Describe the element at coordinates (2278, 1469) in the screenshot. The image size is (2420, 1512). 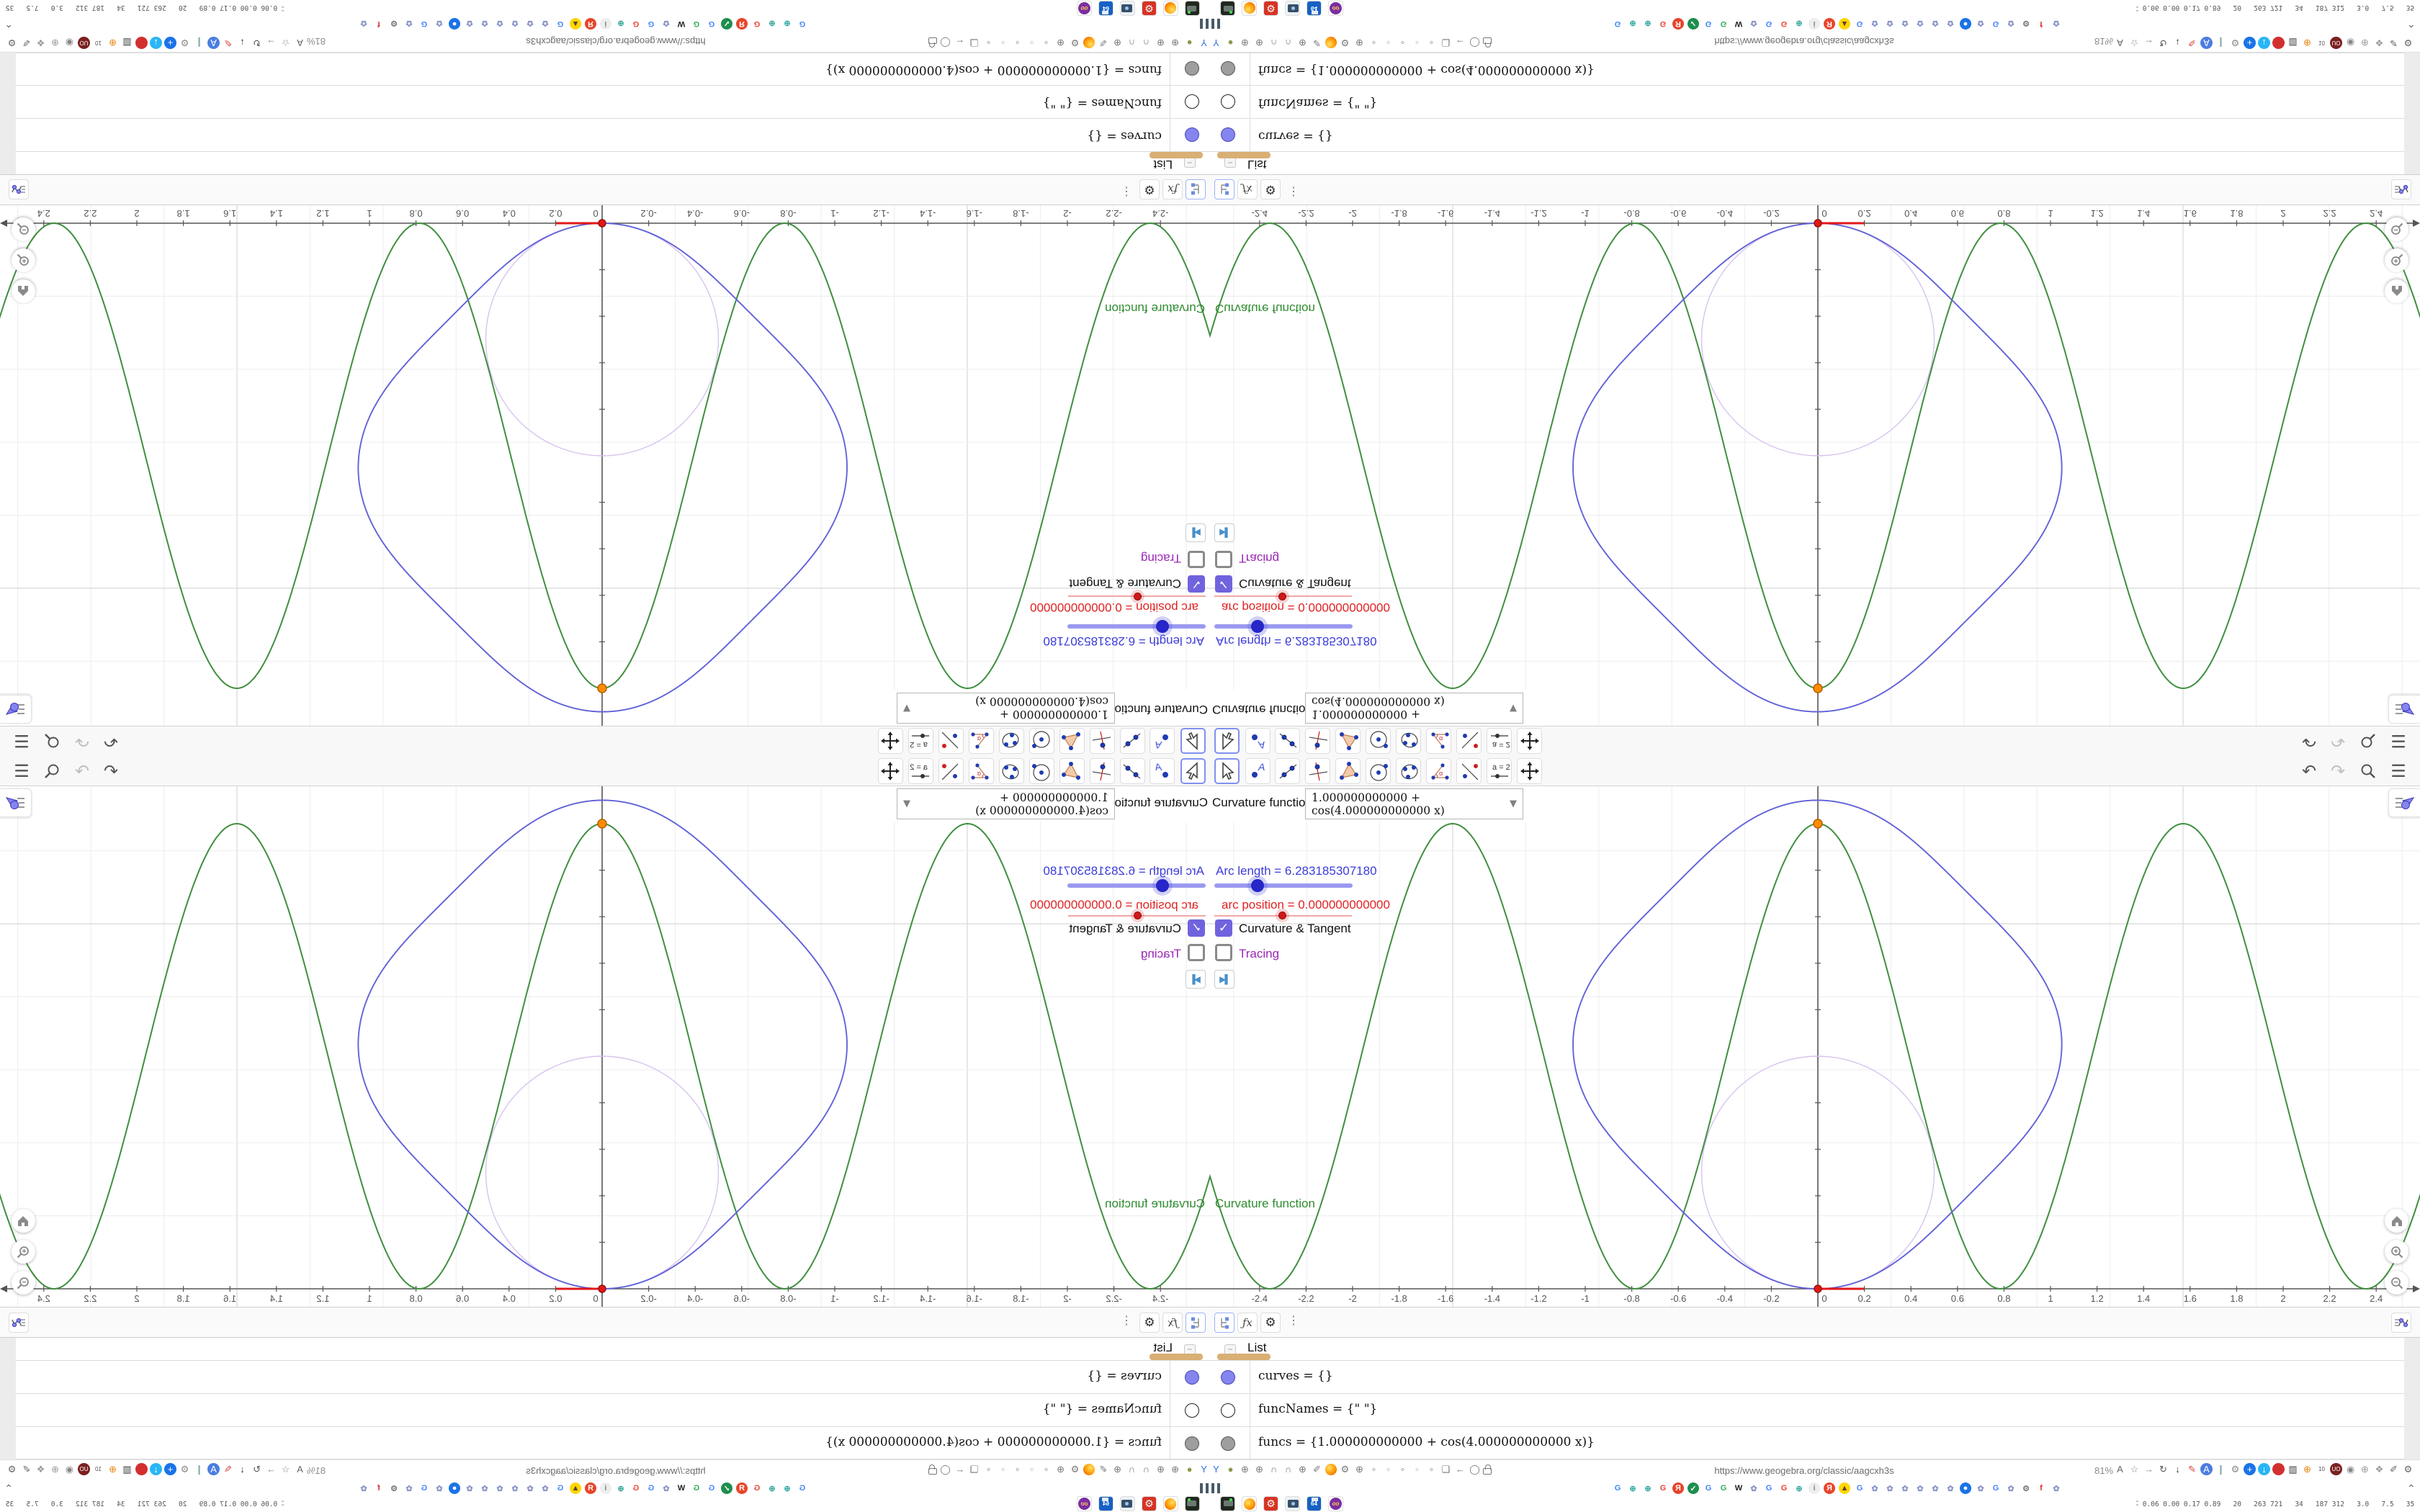
I see `extension-icon` at that location.